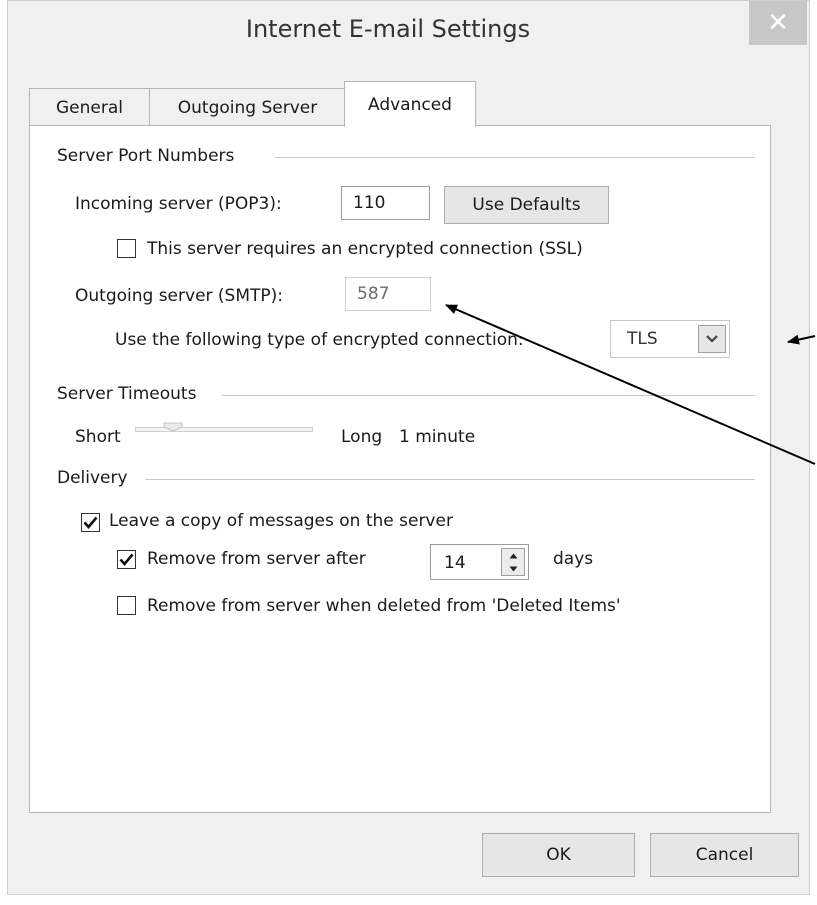 The image size is (817, 905). What do you see at coordinates (801, 339) in the screenshot?
I see `annotation-arrow-to-encryption-select` at bounding box center [801, 339].